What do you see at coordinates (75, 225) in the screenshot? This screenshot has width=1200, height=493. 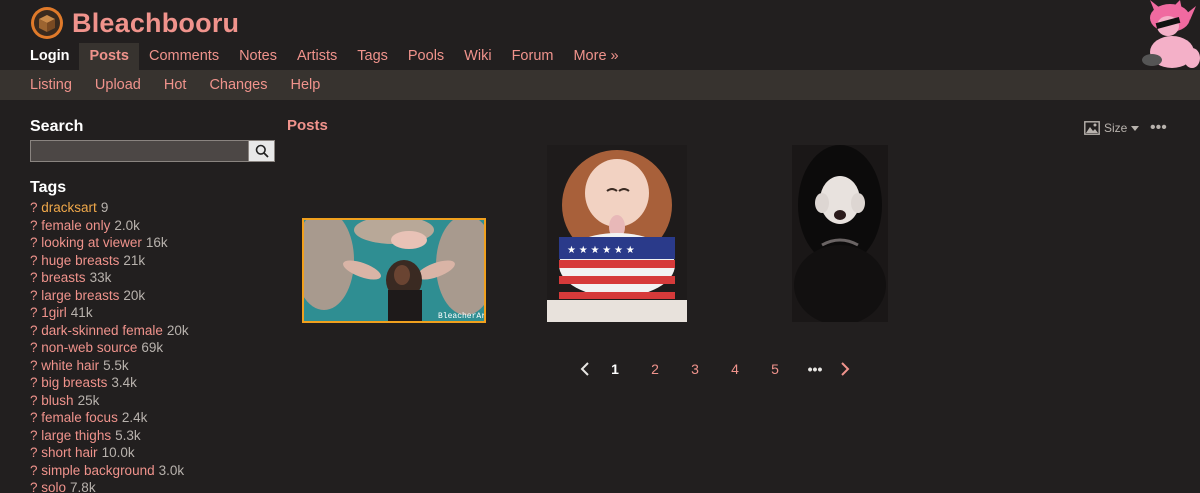 I see `tag-link: female only` at bounding box center [75, 225].